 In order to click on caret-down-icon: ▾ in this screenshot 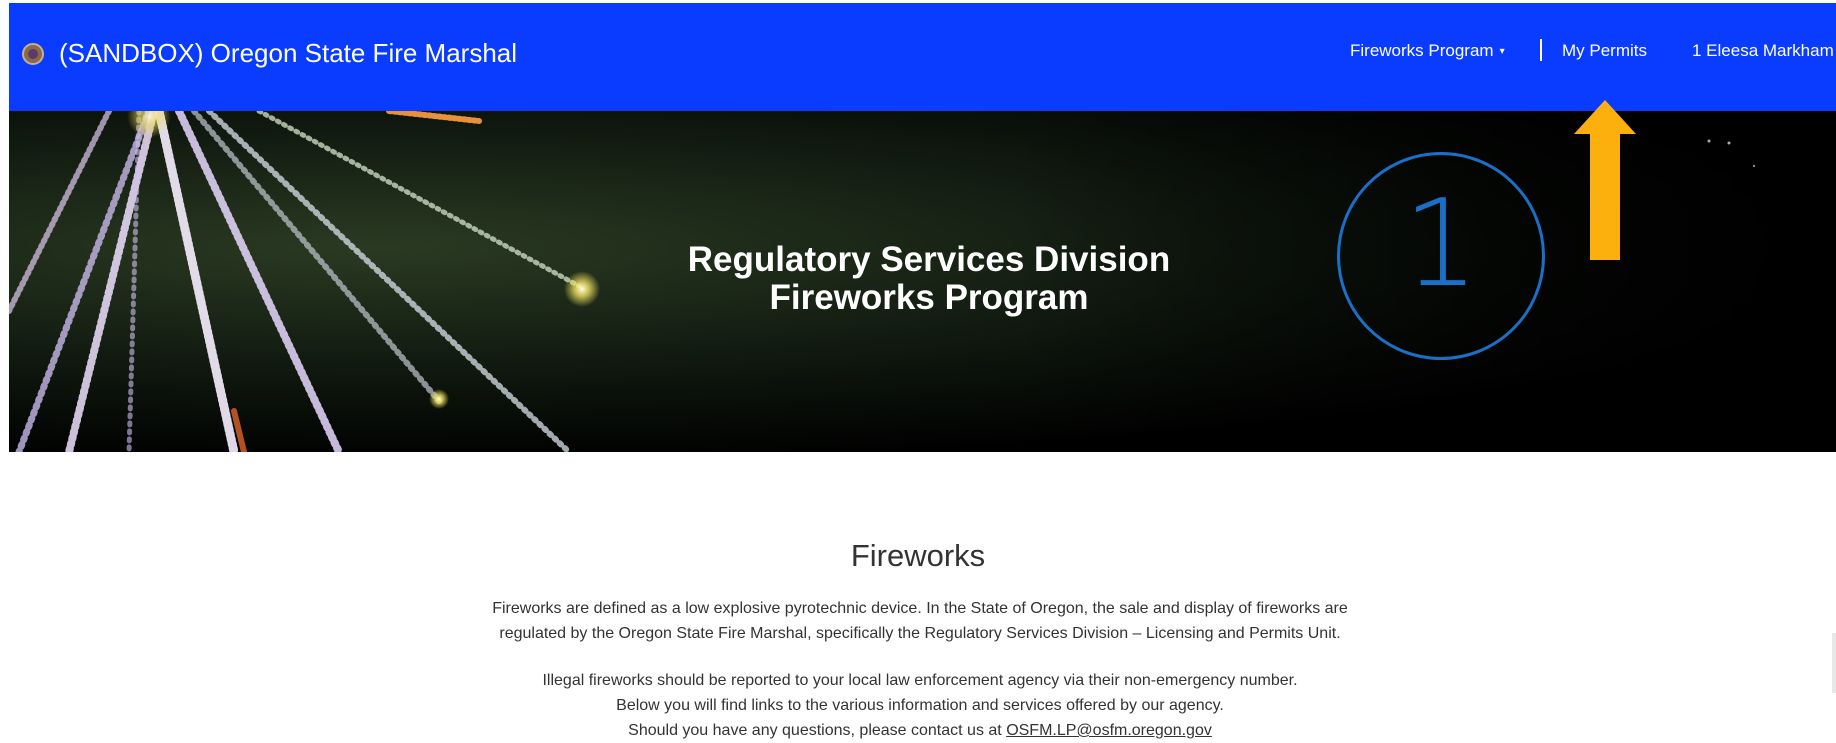, I will do `click(1502, 51)`.